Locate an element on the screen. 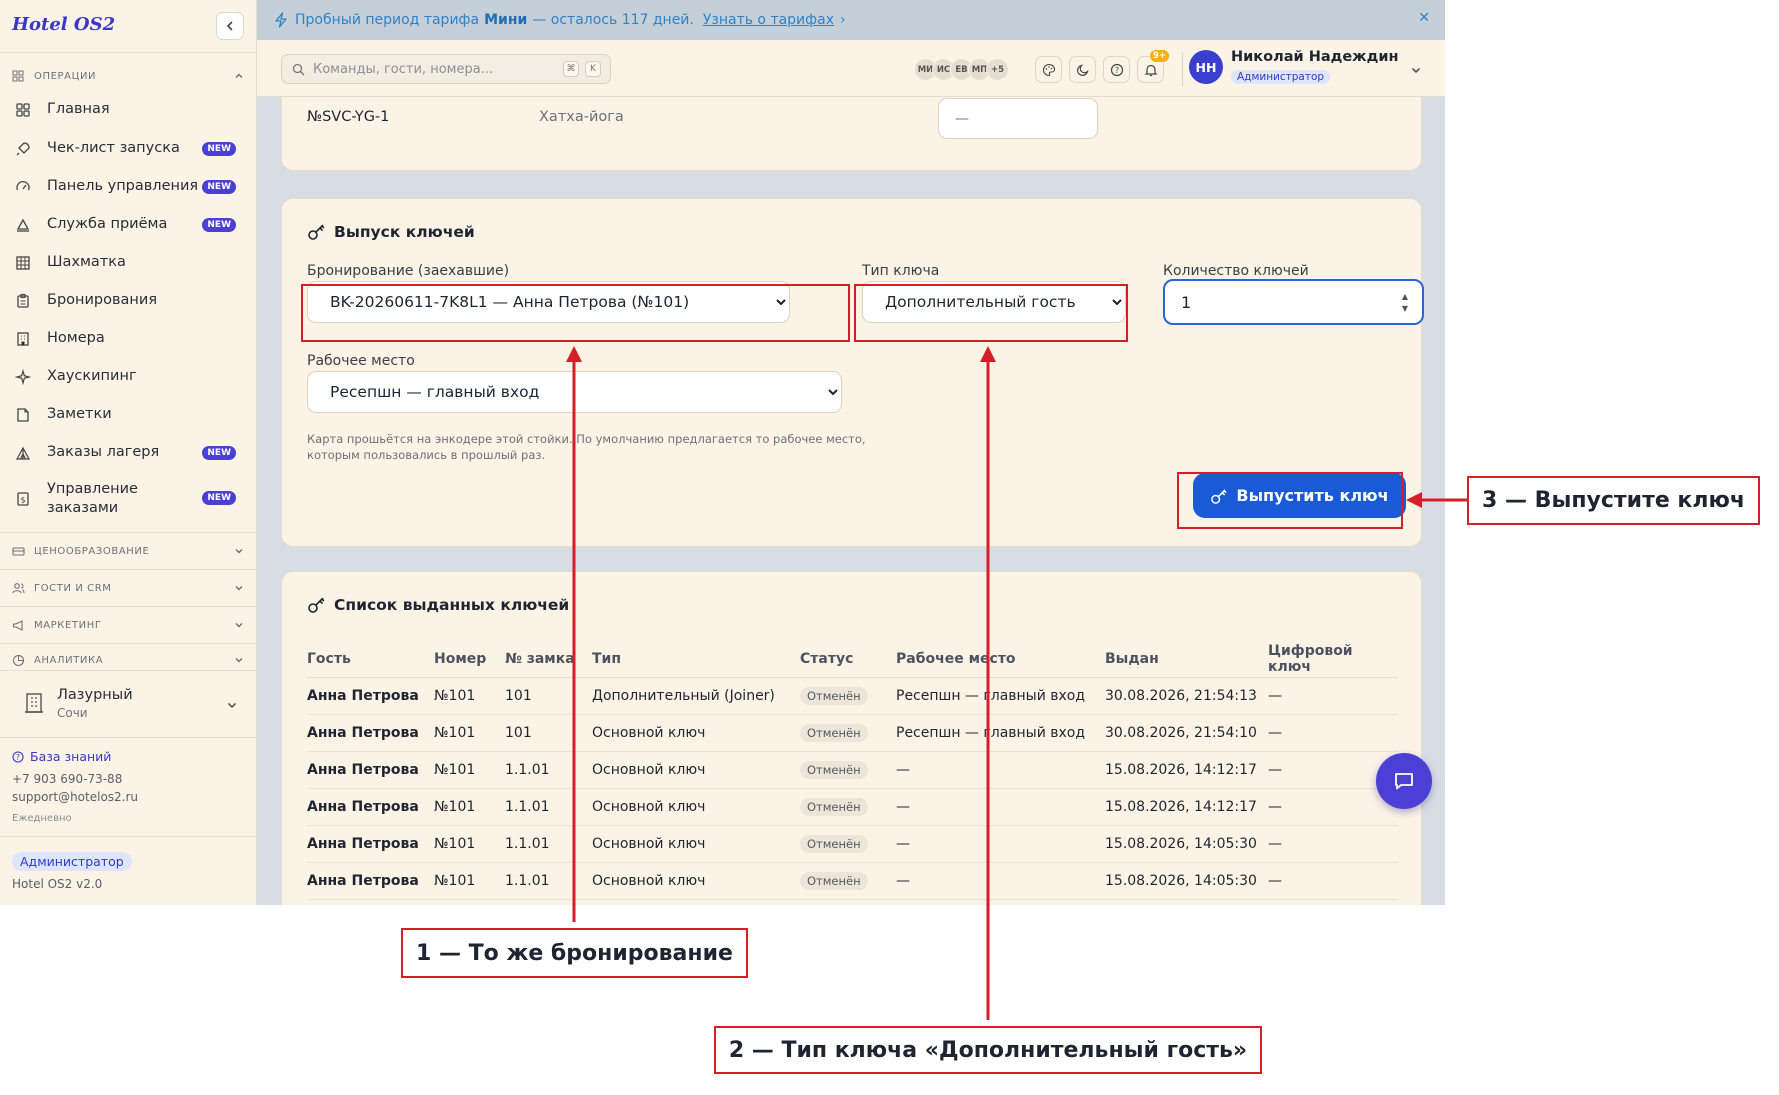  dark-mode-button is located at coordinates (1082, 69).